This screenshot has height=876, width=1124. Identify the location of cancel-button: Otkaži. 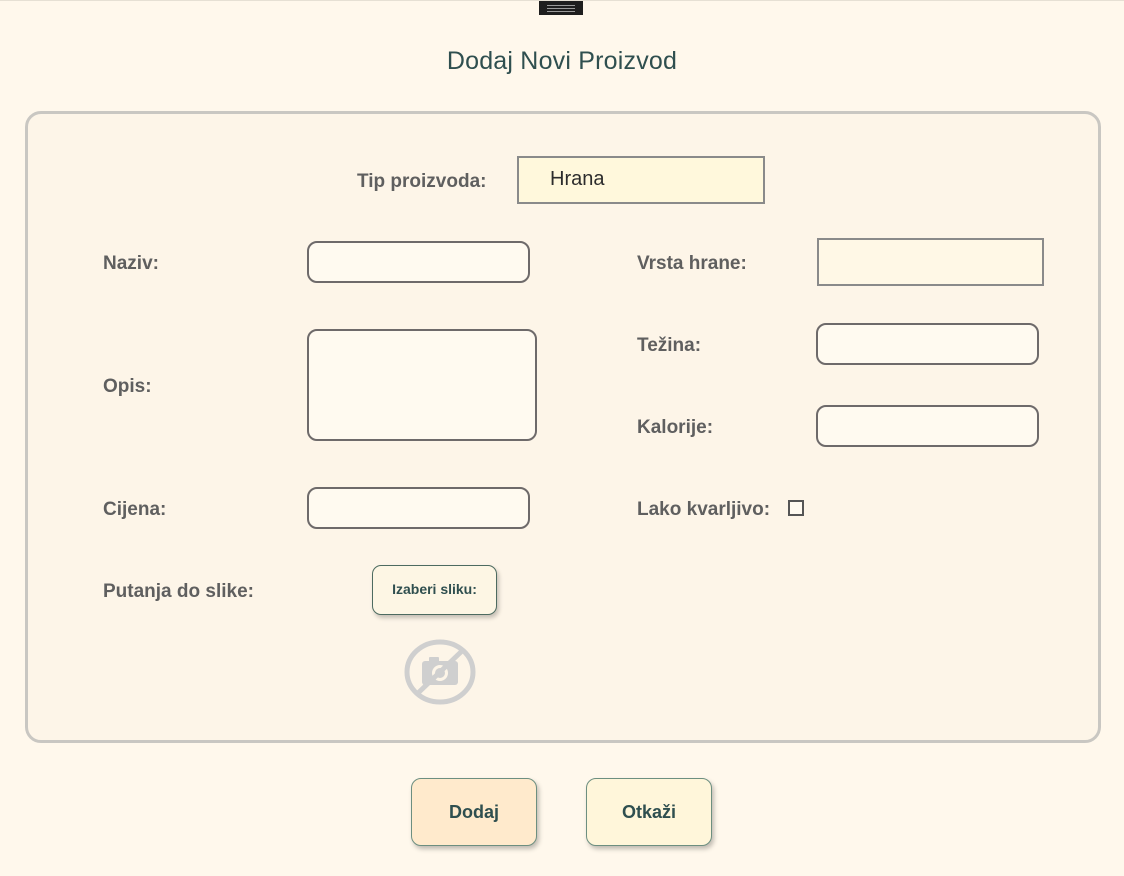
(649, 812).